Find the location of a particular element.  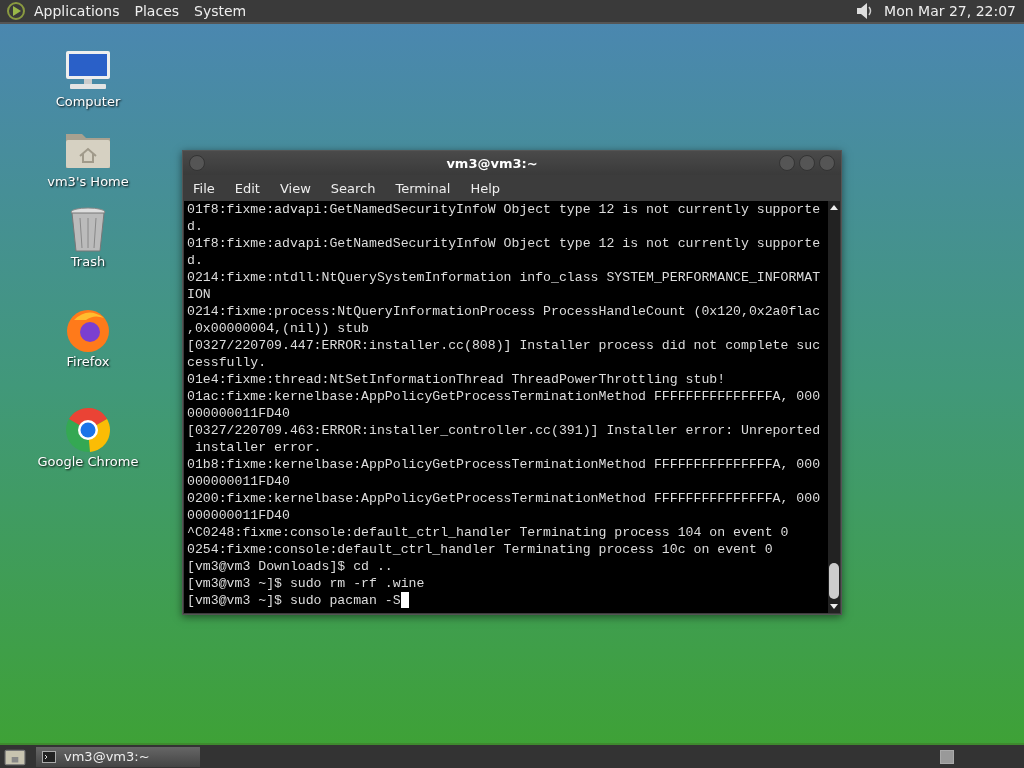

workspace-switcher is located at coordinates (947, 756).